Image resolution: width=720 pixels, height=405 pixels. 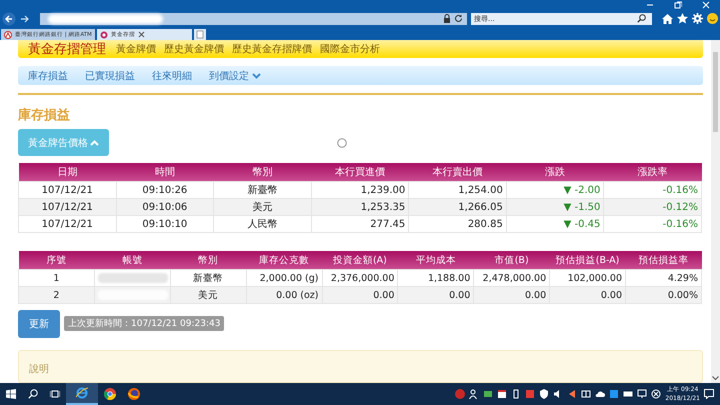 I want to click on column-header: 投資金額(A), so click(x=360, y=260).